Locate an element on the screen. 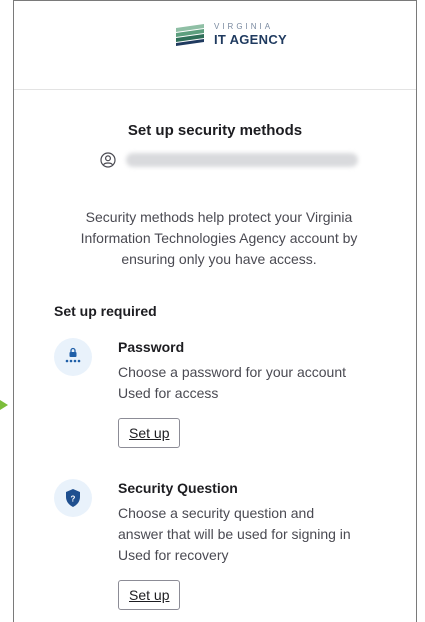 Image resolution: width=425 pixels, height=622 pixels. page-title: Set up security methods is located at coordinates (215, 130).